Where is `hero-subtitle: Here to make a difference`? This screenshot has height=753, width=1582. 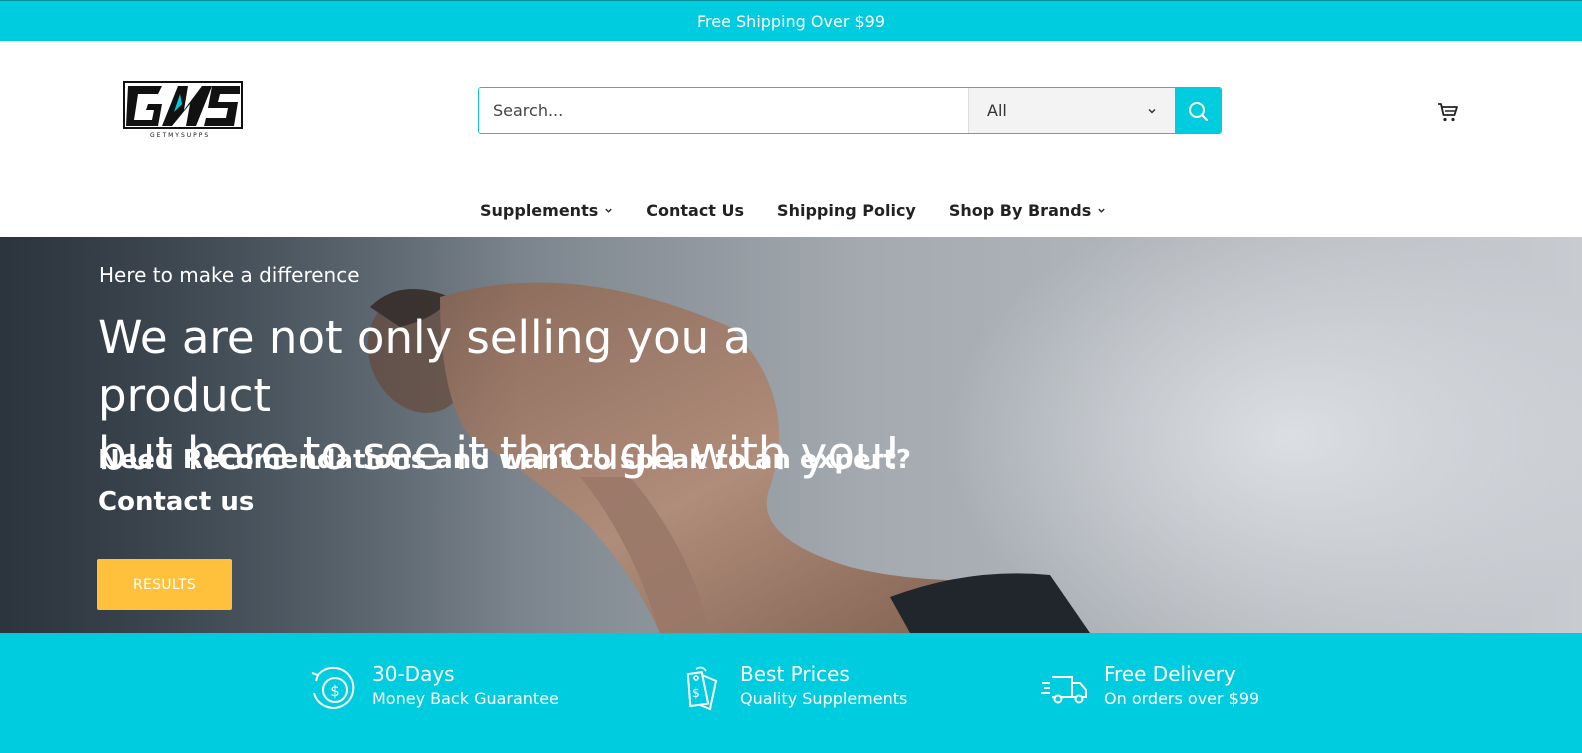
hero-subtitle: Here to make a difference is located at coordinates (229, 275).